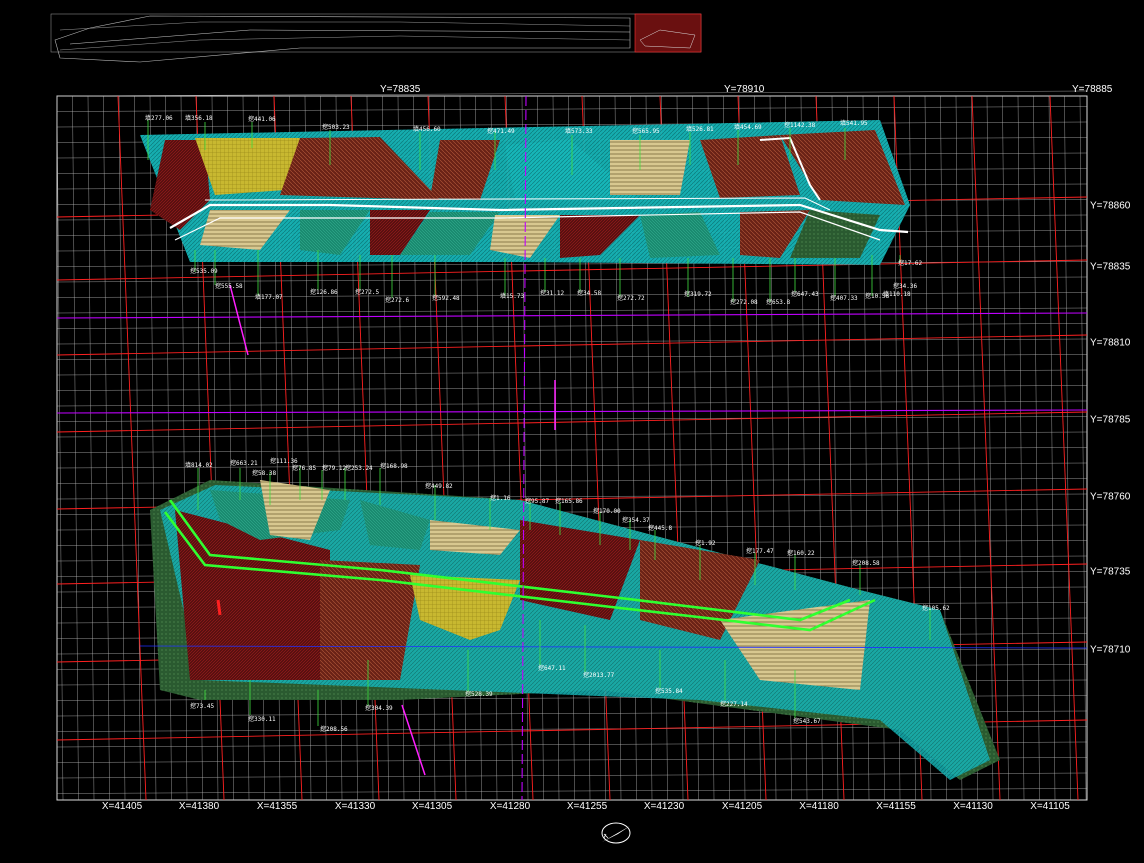  I want to click on cut-fill-label: 挖272.5, so click(367, 292).